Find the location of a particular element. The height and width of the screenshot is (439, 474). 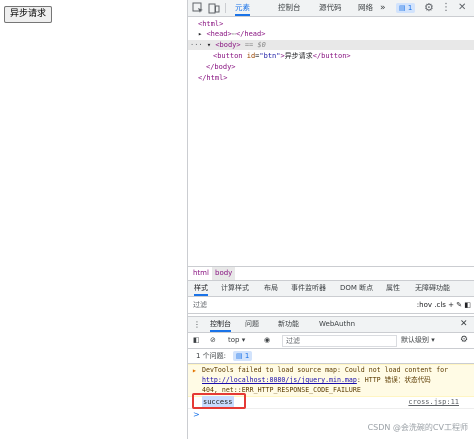

dom-node-body-close: </body> is located at coordinates (221, 67).